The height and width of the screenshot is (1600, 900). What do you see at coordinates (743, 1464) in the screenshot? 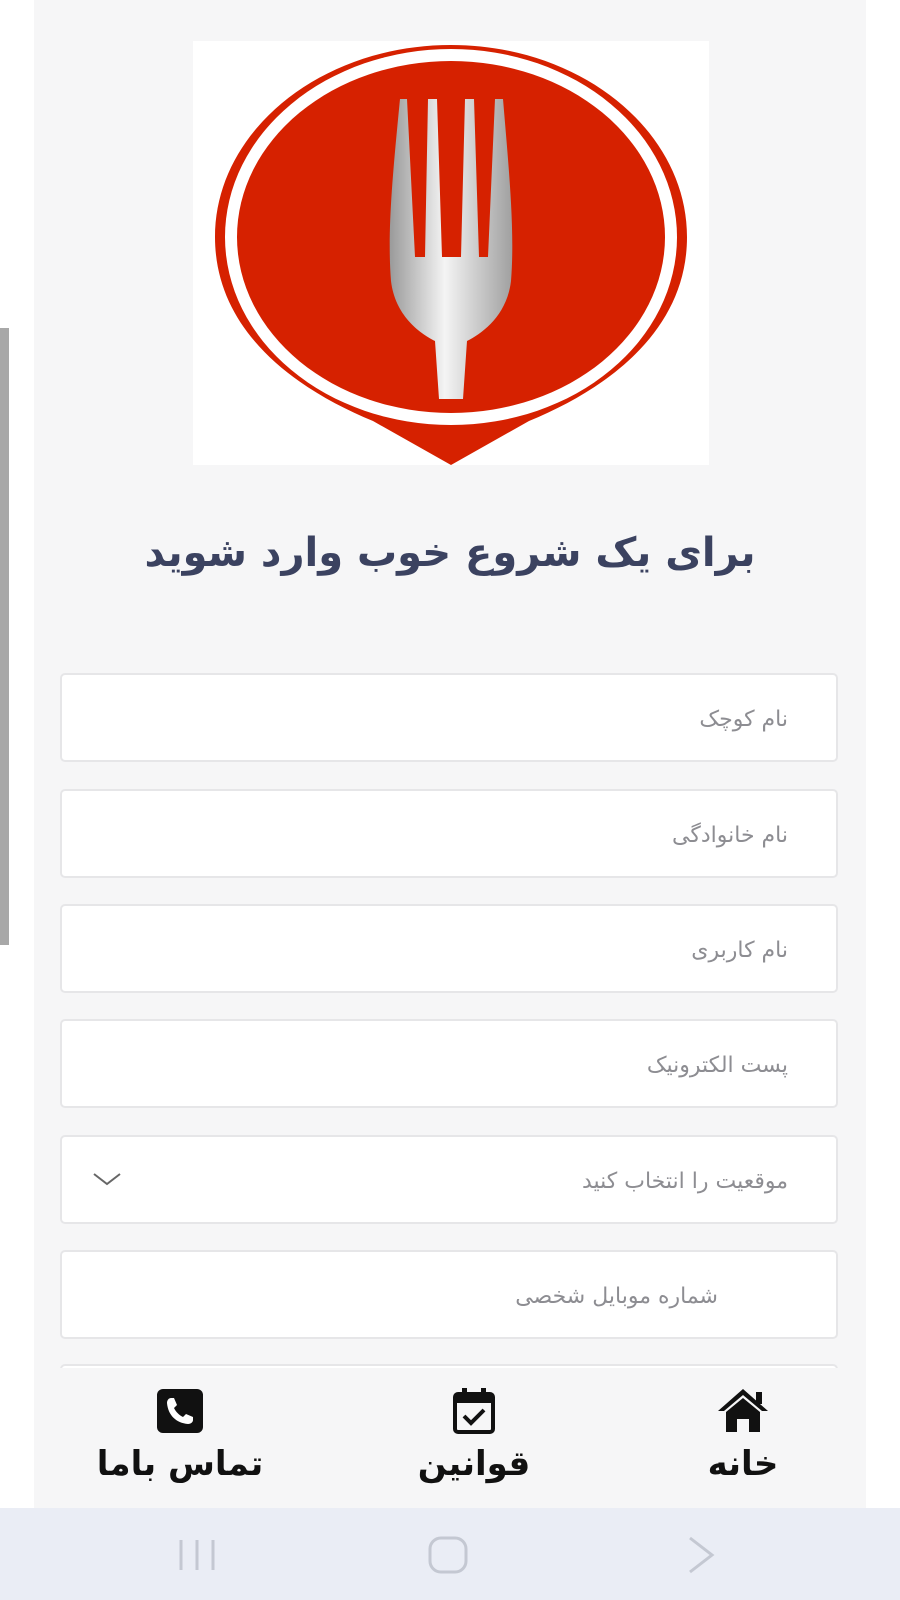
I see `nav-home-label: خانه` at bounding box center [743, 1464].